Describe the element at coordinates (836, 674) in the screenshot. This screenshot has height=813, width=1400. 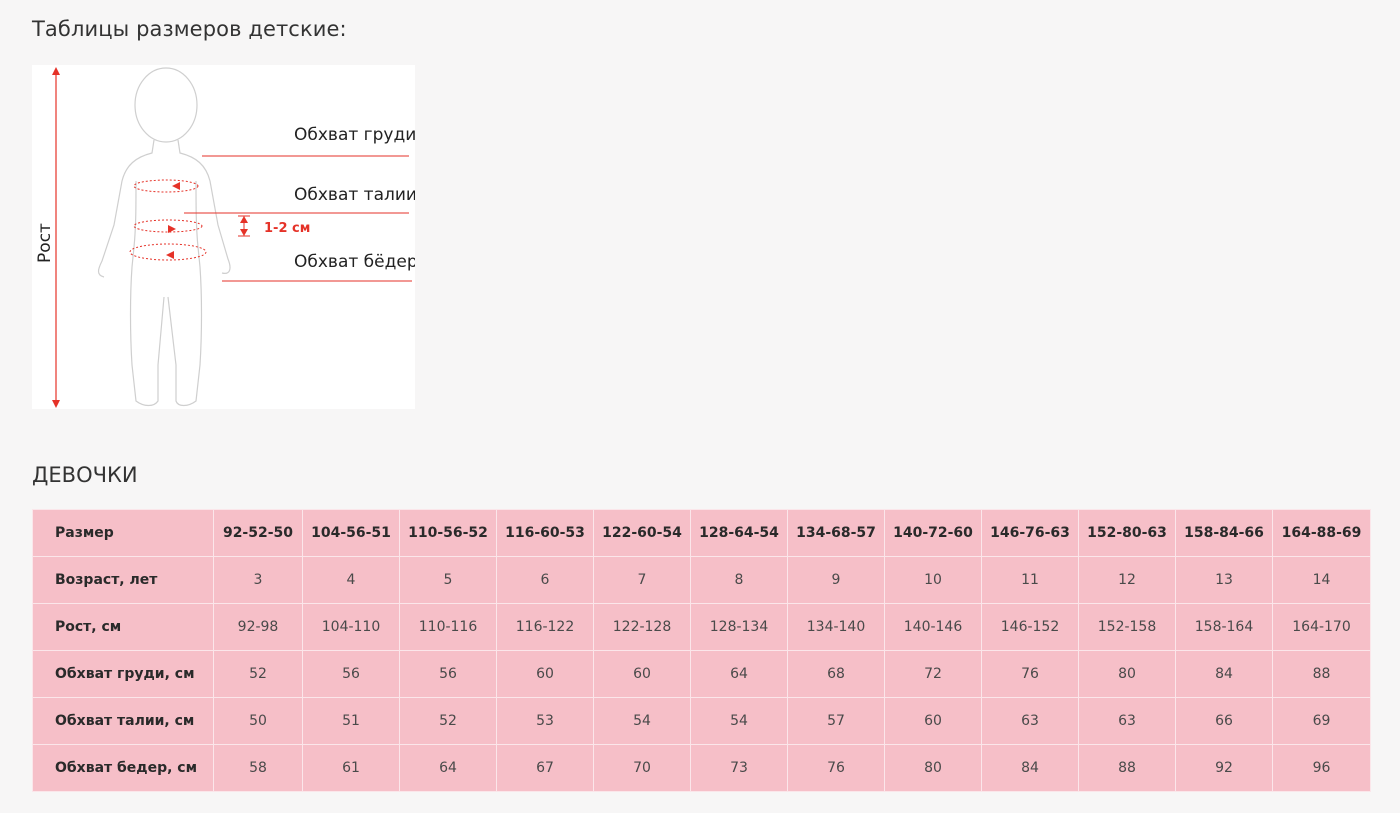
I see `table-cell: 68` at that location.